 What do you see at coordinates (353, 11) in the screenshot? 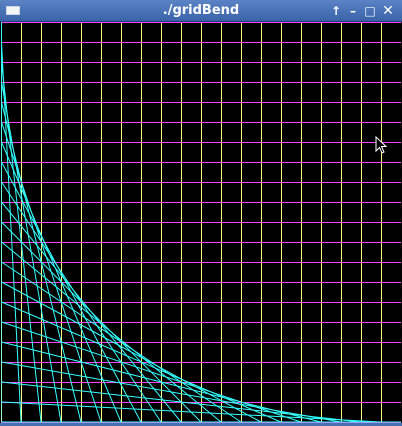
I see `minimize-icon: –` at bounding box center [353, 11].